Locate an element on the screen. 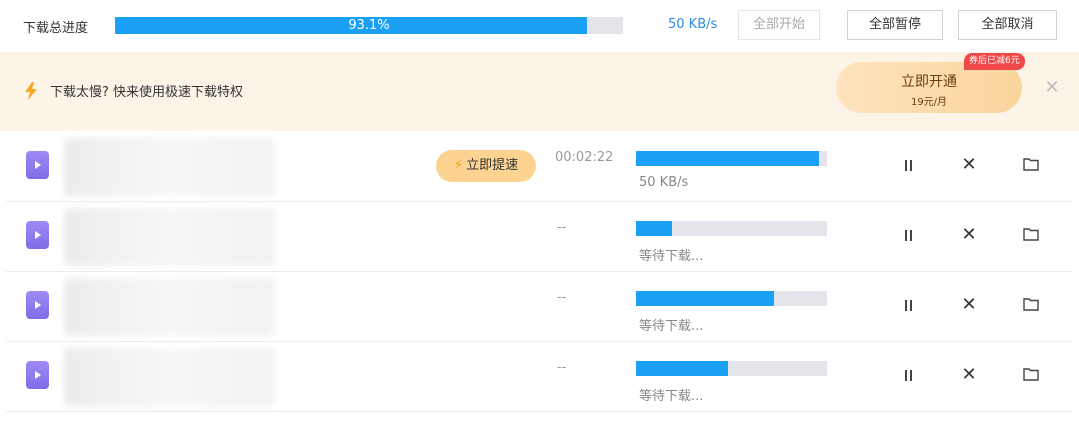 This screenshot has height=427, width=1079. banner-close-icon: ✕ is located at coordinates (1052, 88).